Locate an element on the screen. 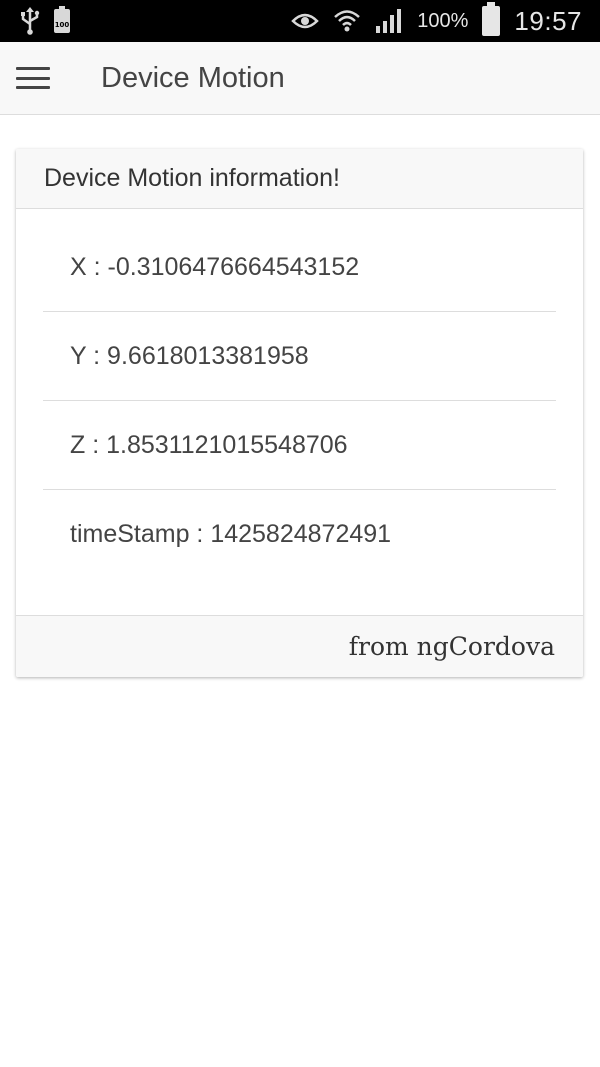 This screenshot has height=1067, width=600. status-time: 19:57 is located at coordinates (548, 20).